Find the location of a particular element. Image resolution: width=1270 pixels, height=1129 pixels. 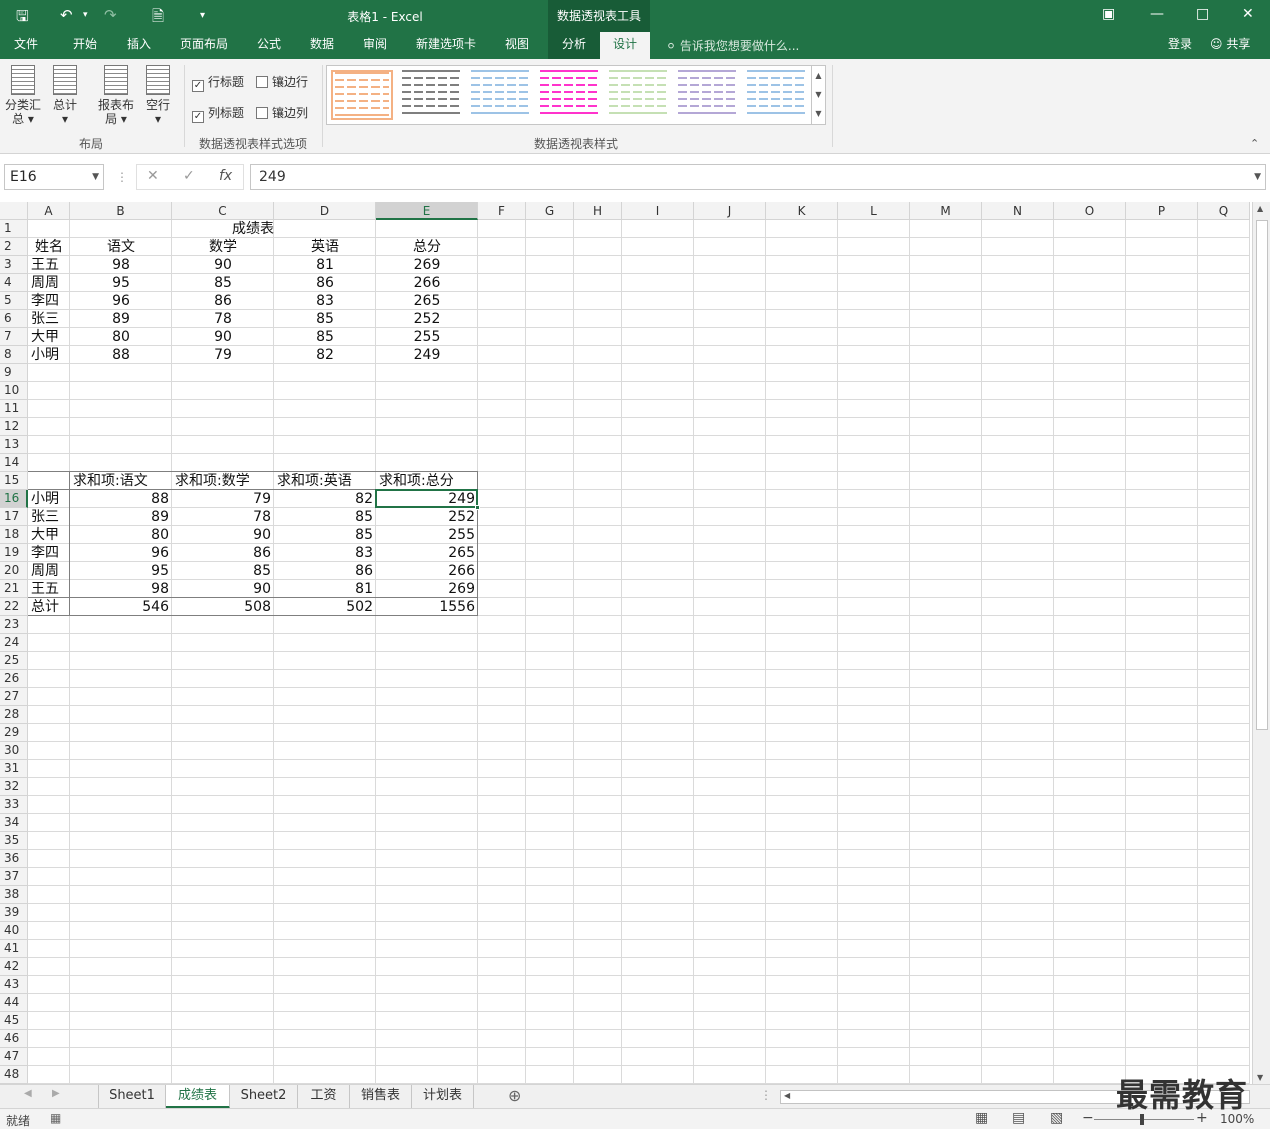

vertical-scroll-thumb is located at coordinates (1262, 475).